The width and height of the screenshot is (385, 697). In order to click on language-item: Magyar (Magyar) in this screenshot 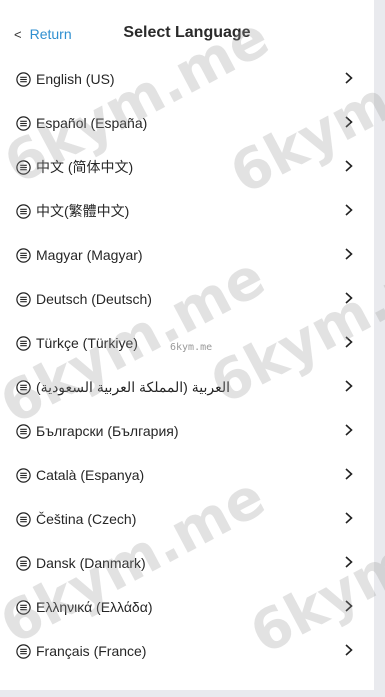, I will do `click(187, 255)`.